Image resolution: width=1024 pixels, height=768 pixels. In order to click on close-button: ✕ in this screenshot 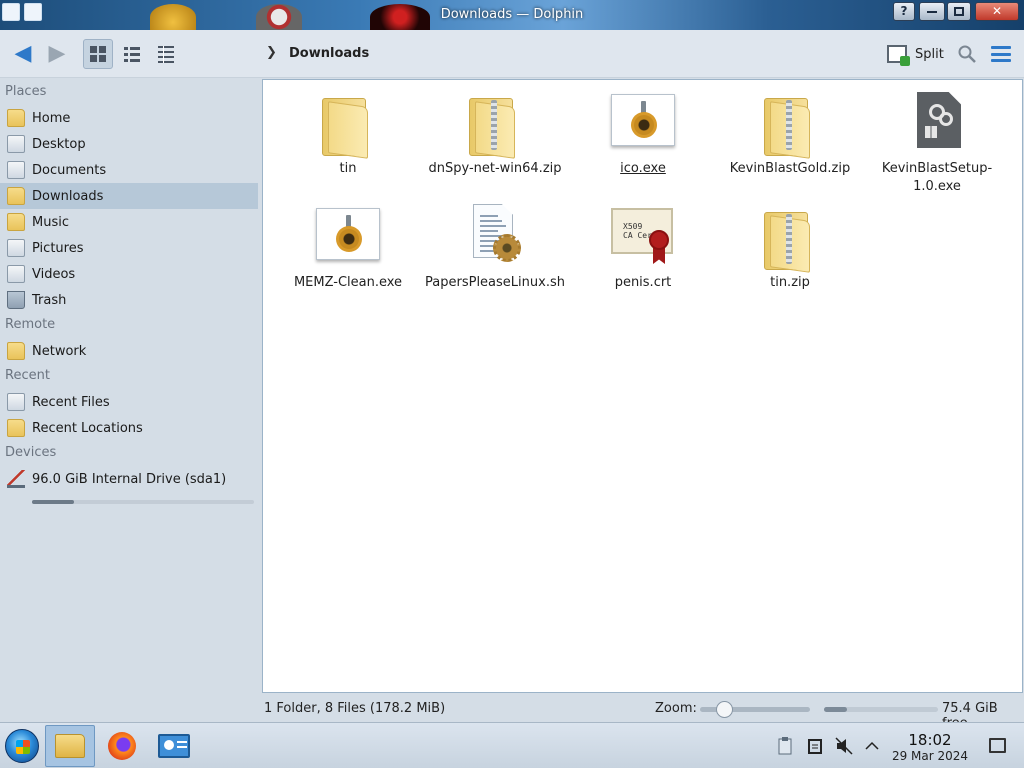, I will do `click(997, 11)`.